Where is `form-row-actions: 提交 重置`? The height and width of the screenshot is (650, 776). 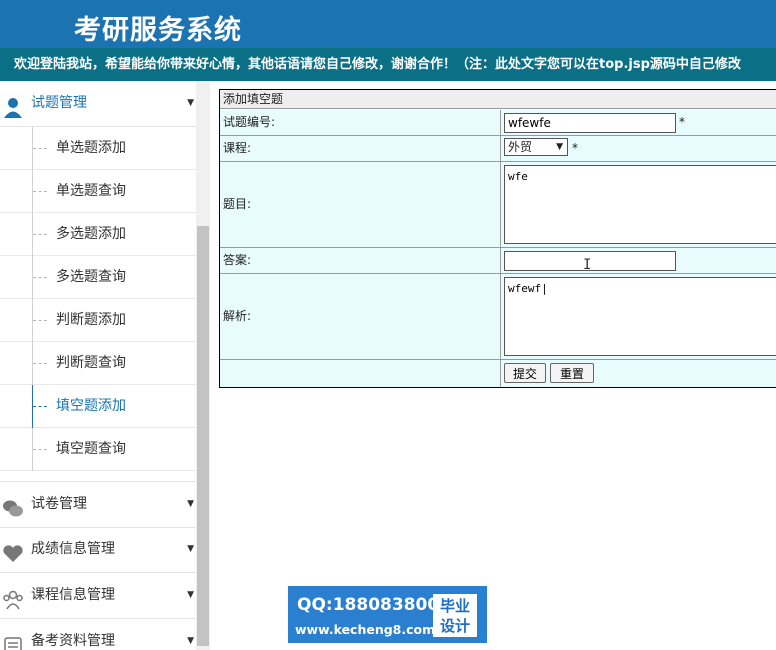 form-row-actions: 提交 重置 is located at coordinates (498, 373).